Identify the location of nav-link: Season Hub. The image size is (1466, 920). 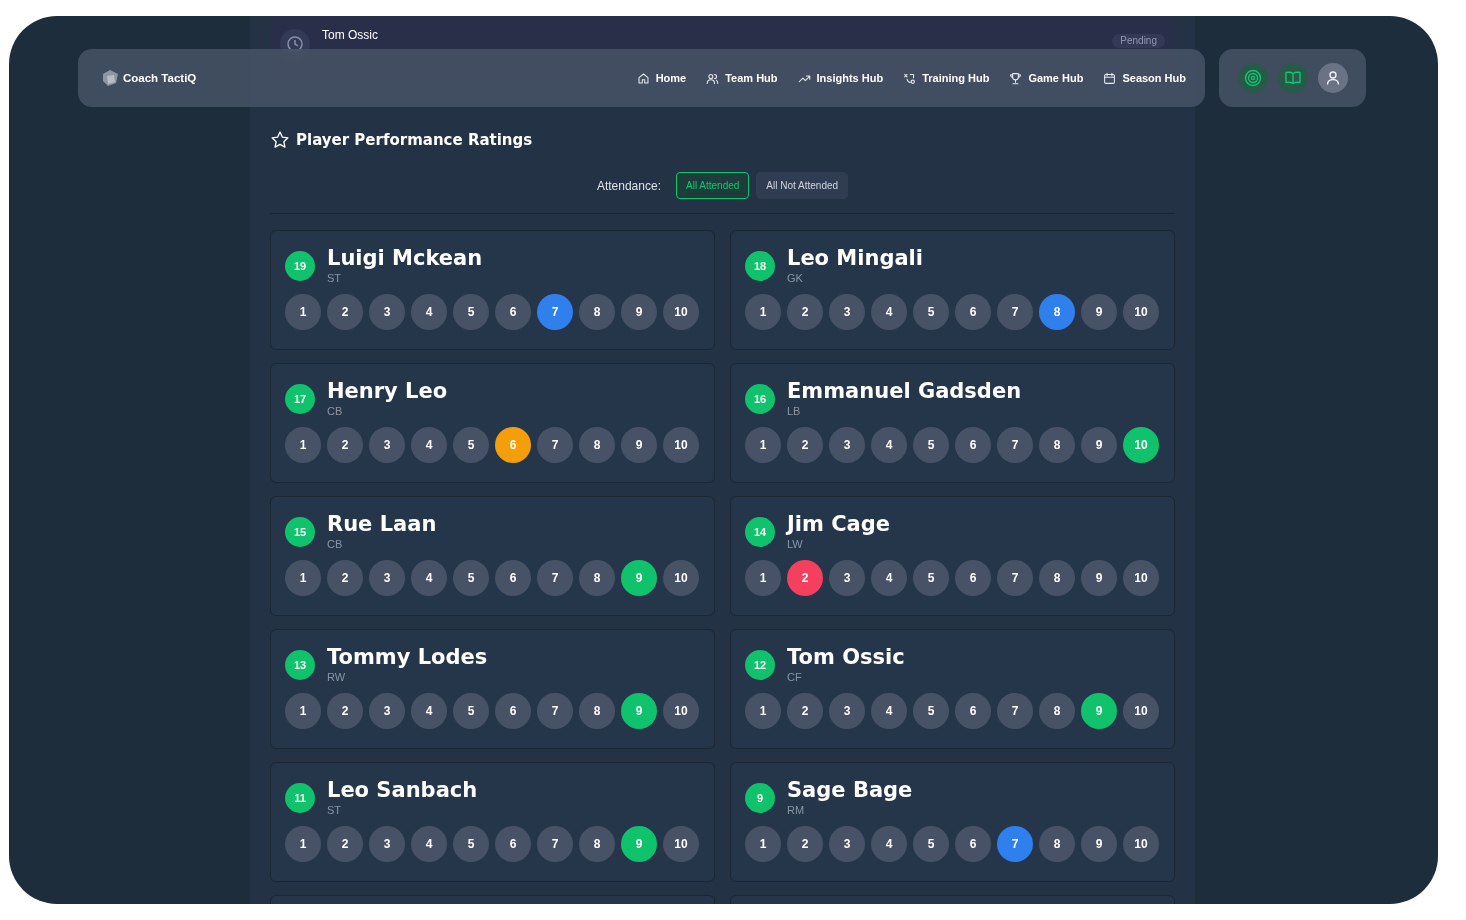
(1144, 78).